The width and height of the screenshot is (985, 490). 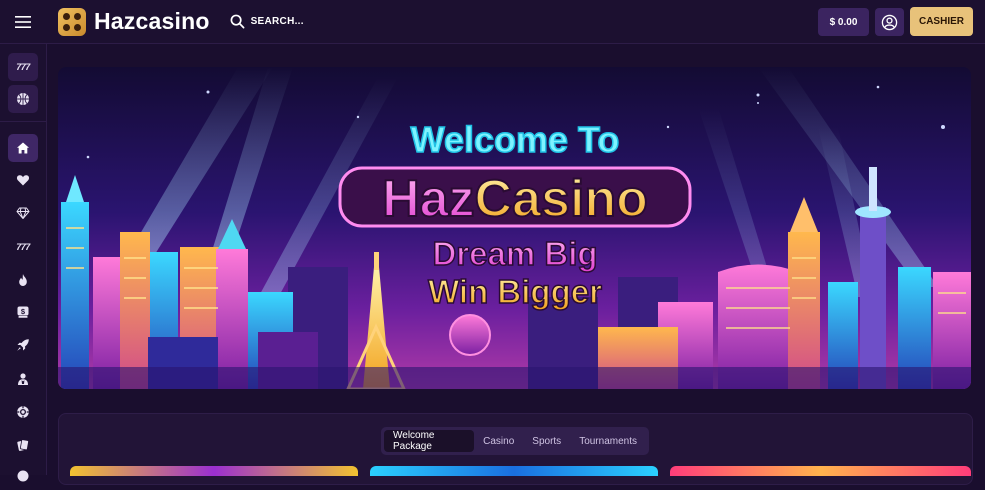 I want to click on diamond-icon, so click(x=23, y=213).